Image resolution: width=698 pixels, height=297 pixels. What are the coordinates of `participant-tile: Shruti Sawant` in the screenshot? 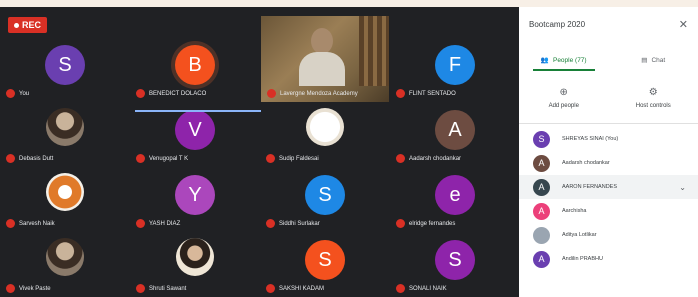 It's located at (195, 264).